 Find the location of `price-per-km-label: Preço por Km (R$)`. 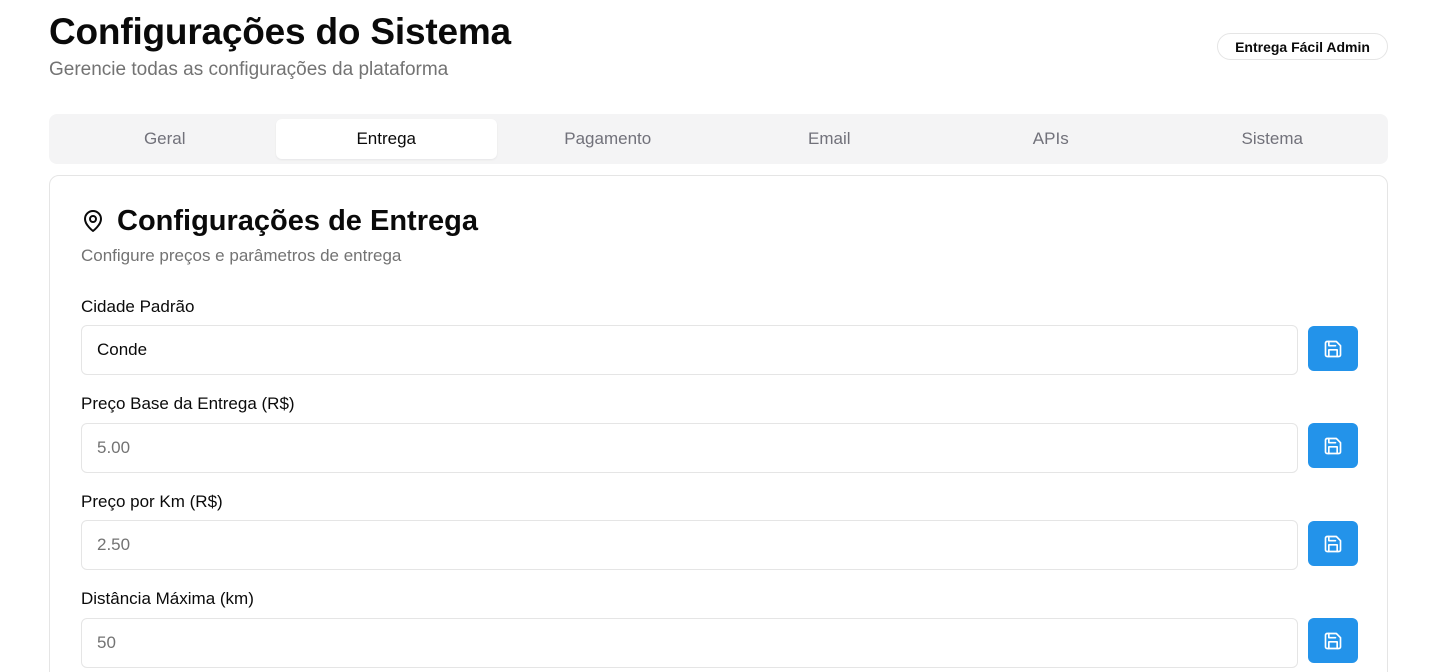

price-per-km-label: Preço por Km (R$) is located at coordinates (152, 501).